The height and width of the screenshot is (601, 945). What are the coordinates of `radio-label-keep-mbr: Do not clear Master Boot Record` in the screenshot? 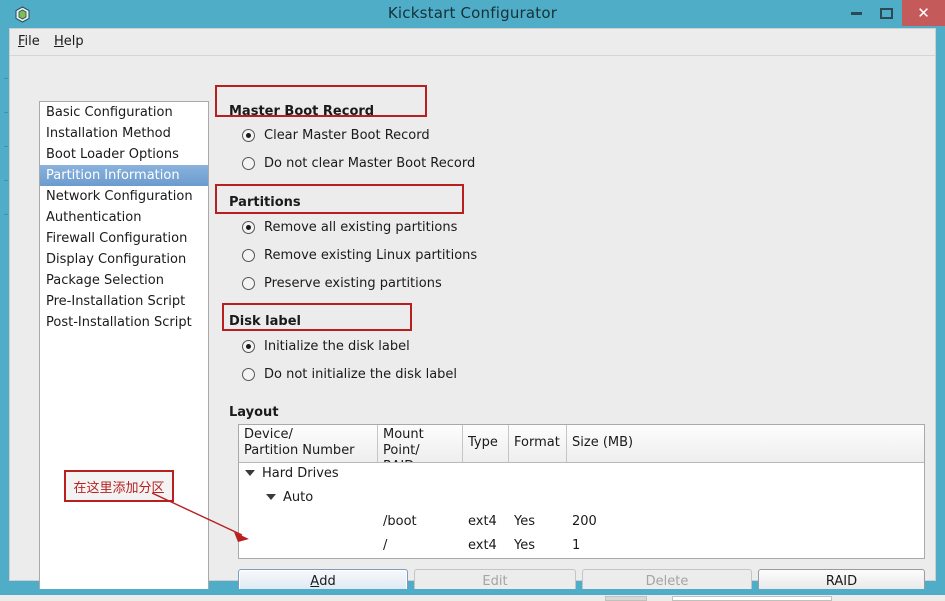 It's located at (370, 163).